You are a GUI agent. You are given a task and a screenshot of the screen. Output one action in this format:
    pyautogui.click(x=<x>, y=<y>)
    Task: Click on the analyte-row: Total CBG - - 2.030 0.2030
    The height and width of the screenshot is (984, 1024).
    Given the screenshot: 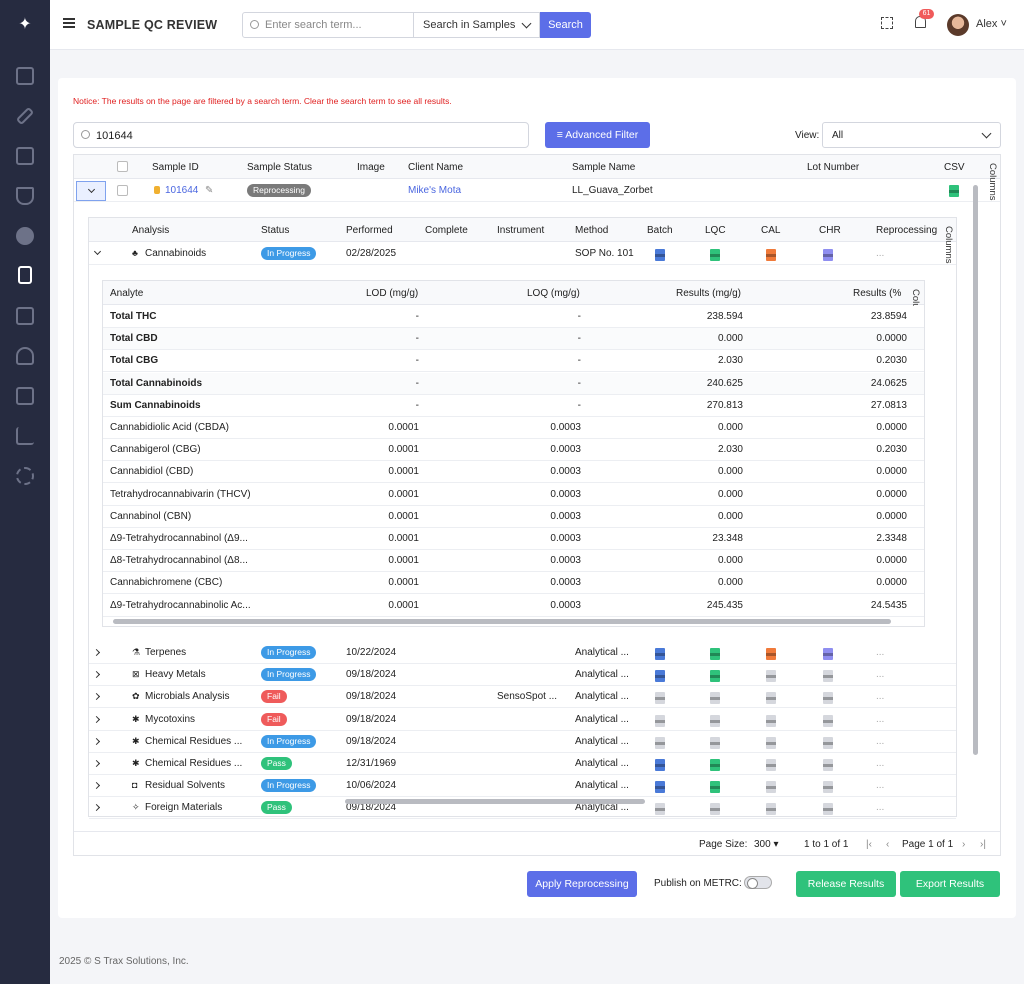 What is the action you would take?
    pyautogui.click(x=513, y=361)
    